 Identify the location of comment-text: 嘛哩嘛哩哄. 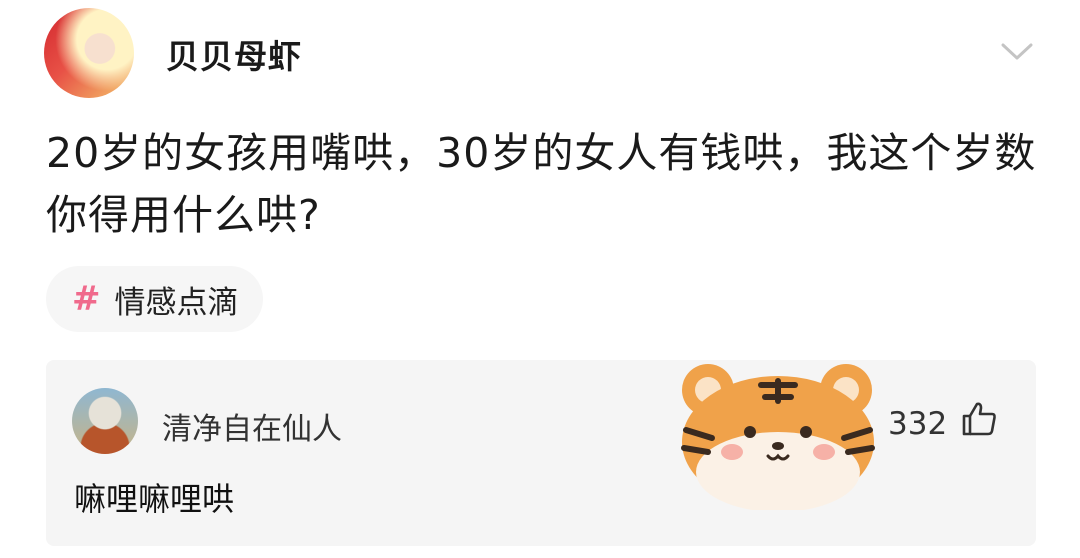
(154, 499).